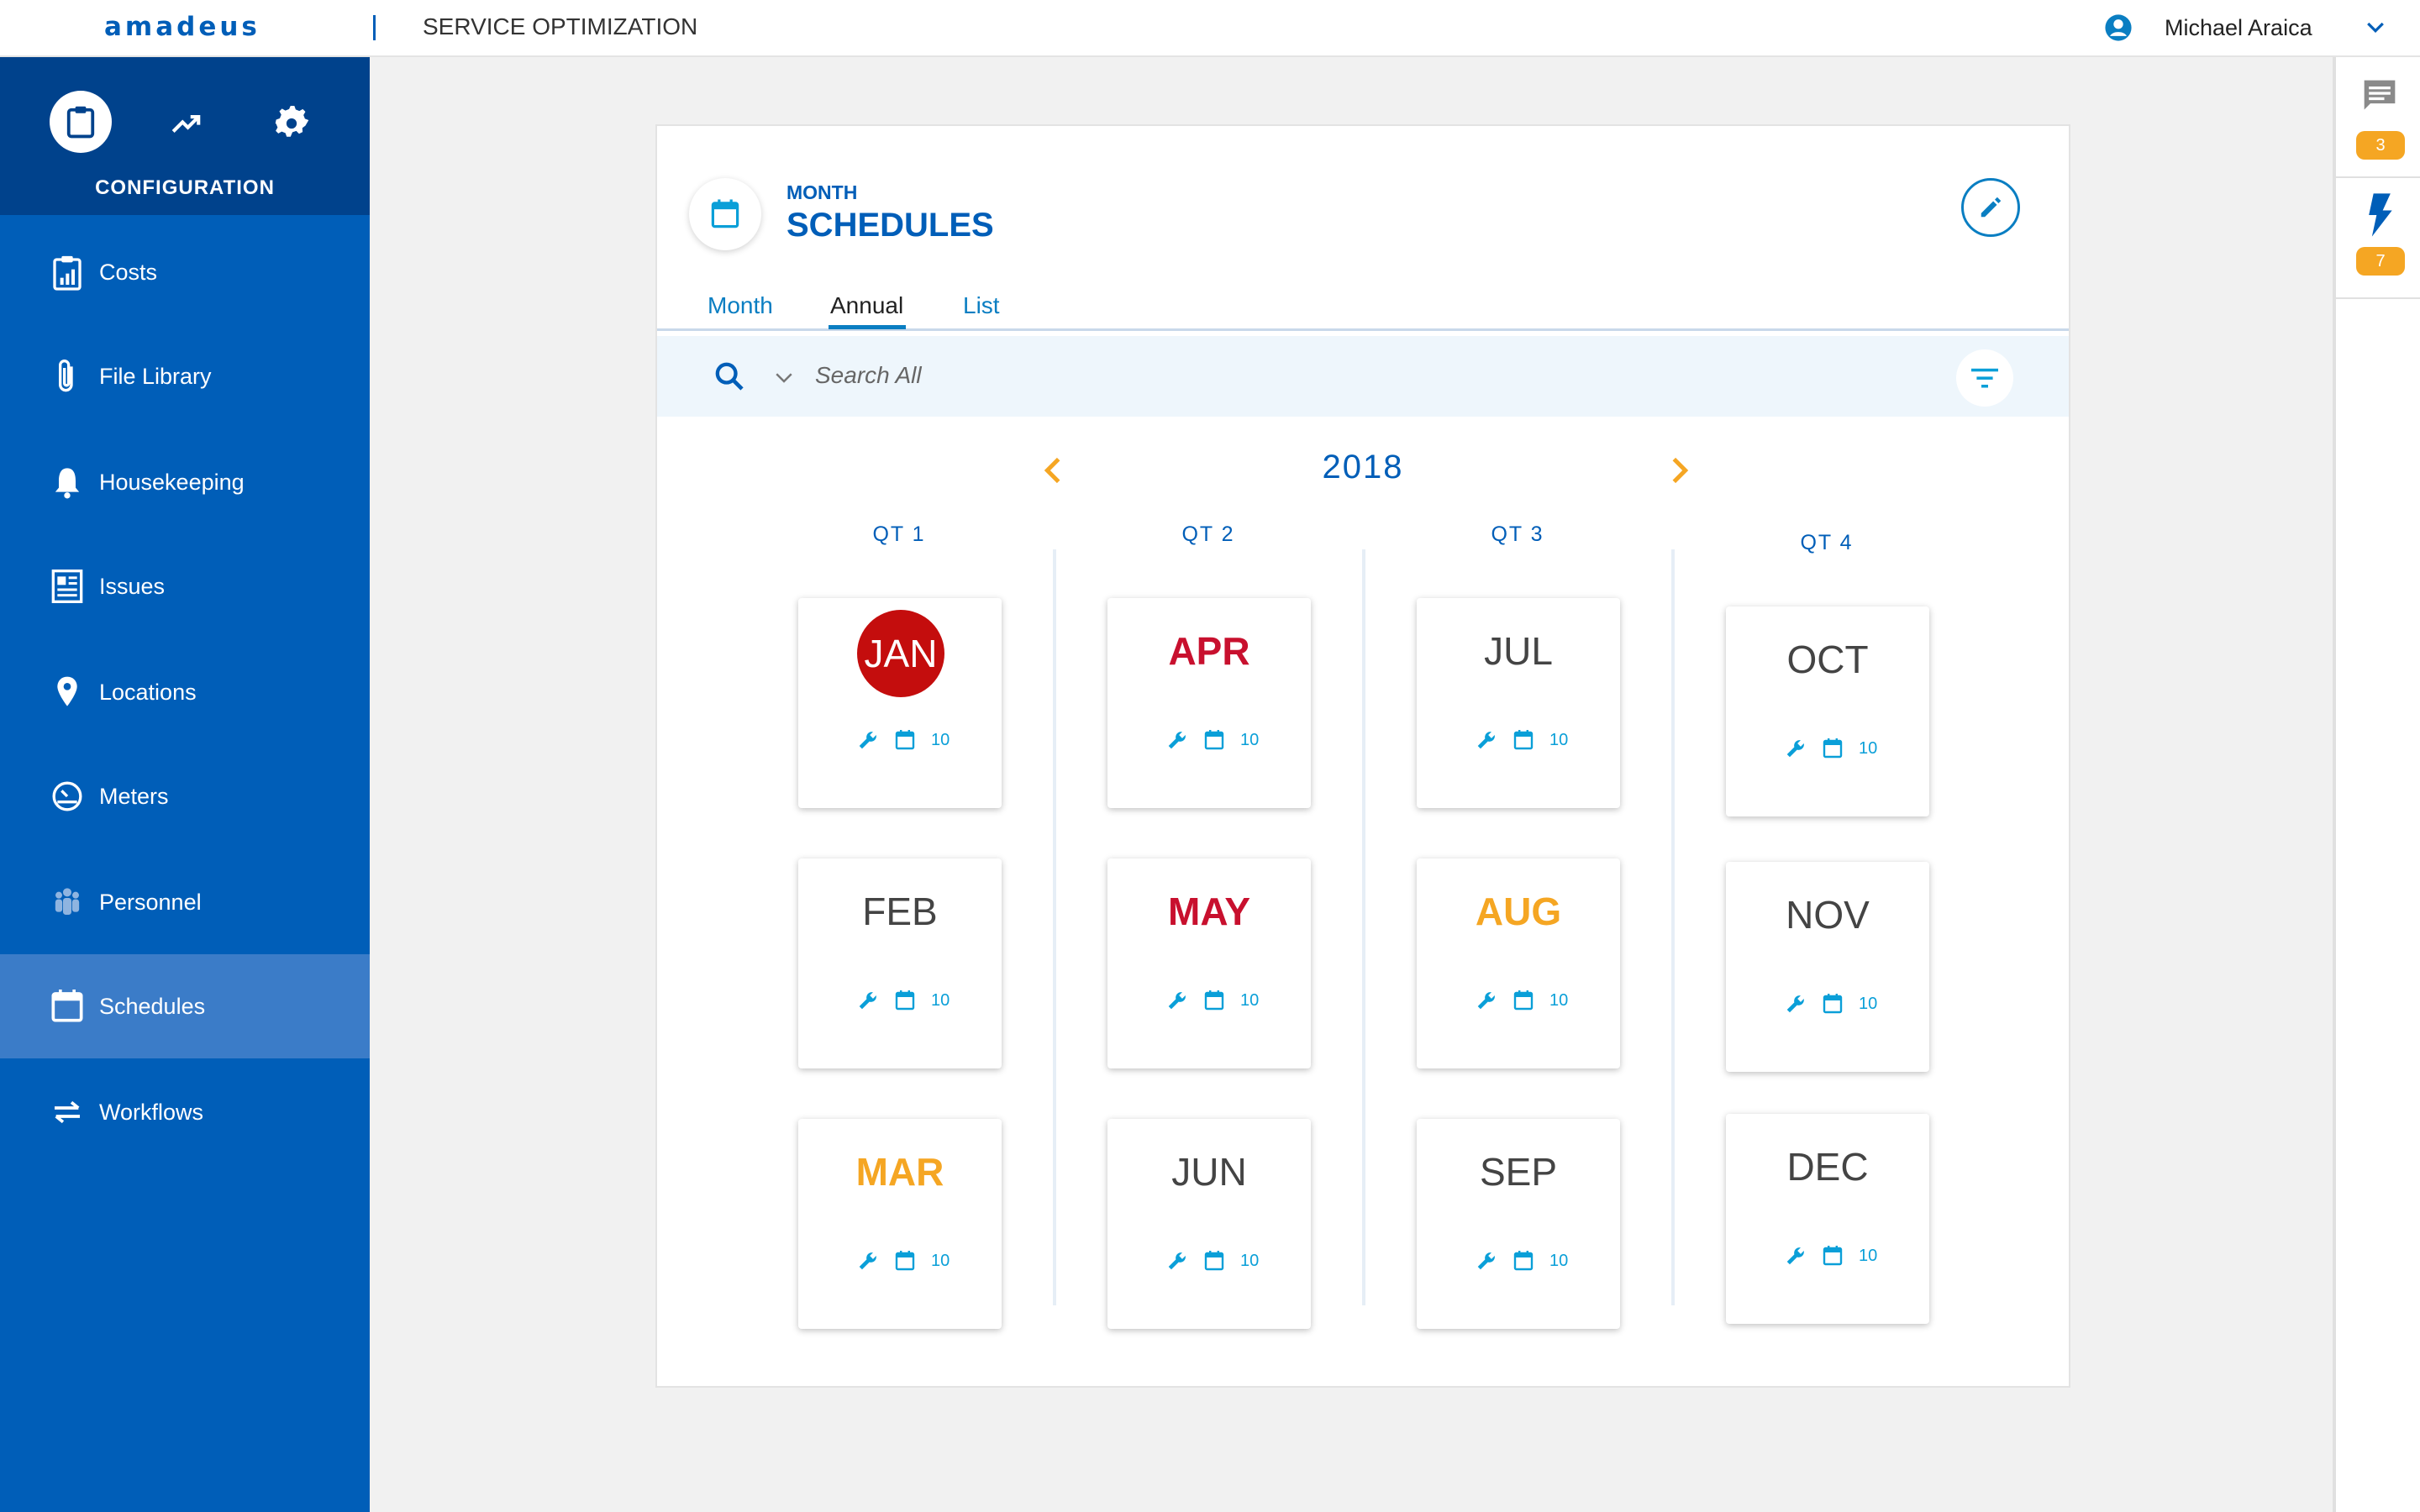 This screenshot has width=2420, height=1512. Describe the element at coordinates (900, 963) in the screenshot. I see `month-tile-feb: FEB 10` at that location.